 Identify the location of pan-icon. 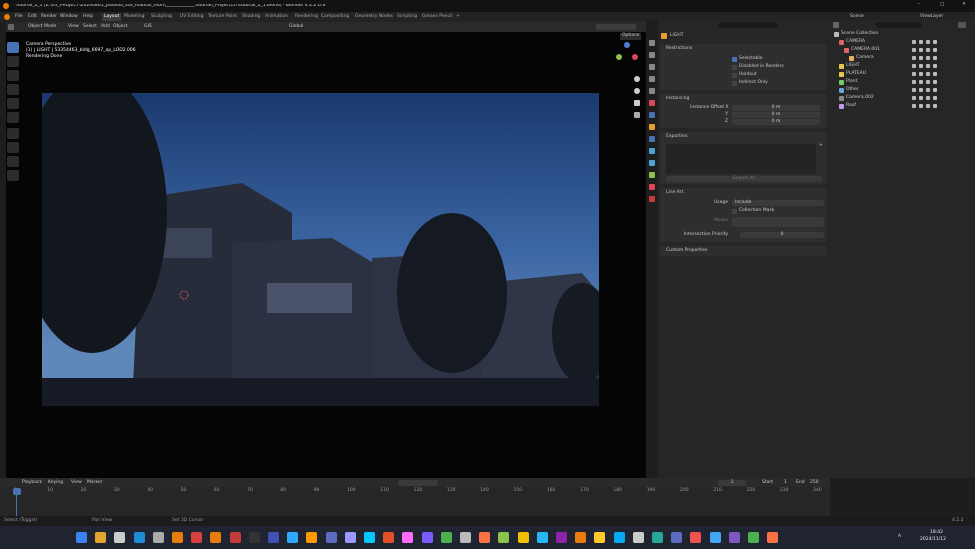
(637, 91).